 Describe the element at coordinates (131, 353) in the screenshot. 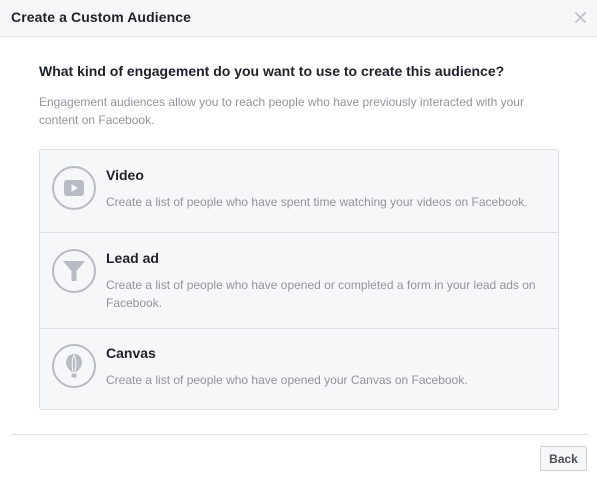

I see `option-canvas-title: Canvas` at that location.